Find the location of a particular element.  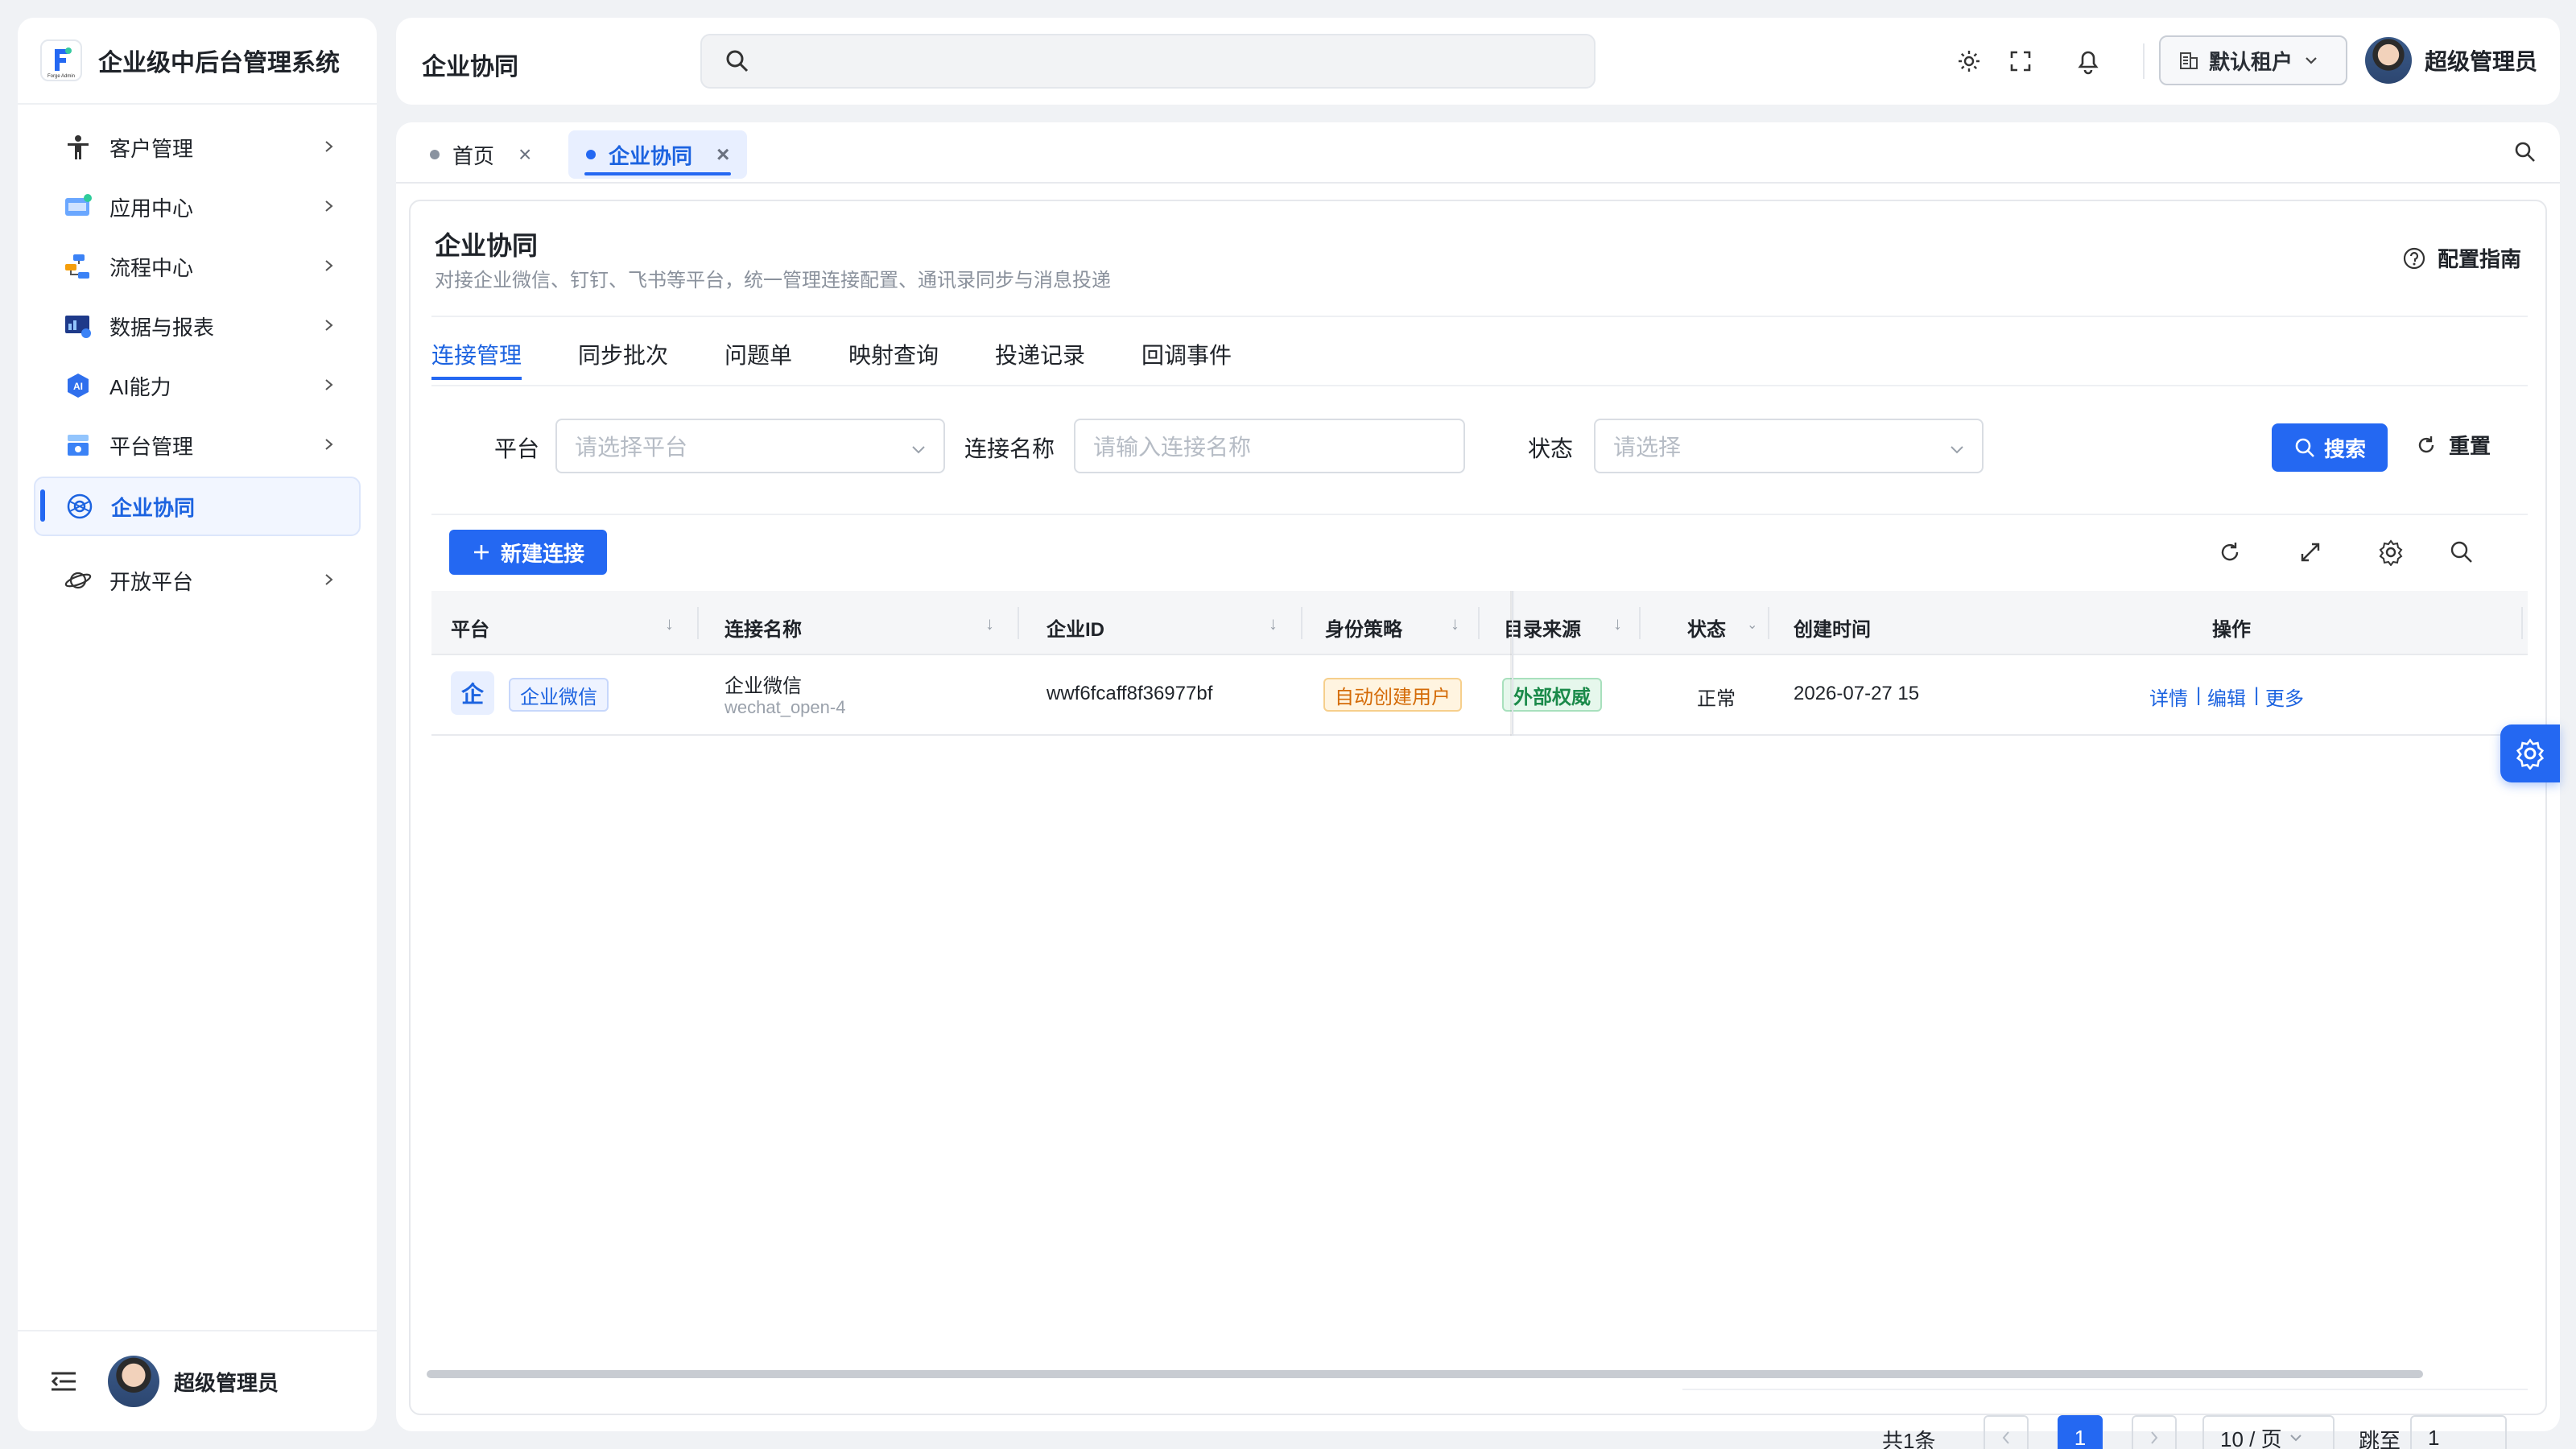

expand-icon is located at coordinates (2310, 552).